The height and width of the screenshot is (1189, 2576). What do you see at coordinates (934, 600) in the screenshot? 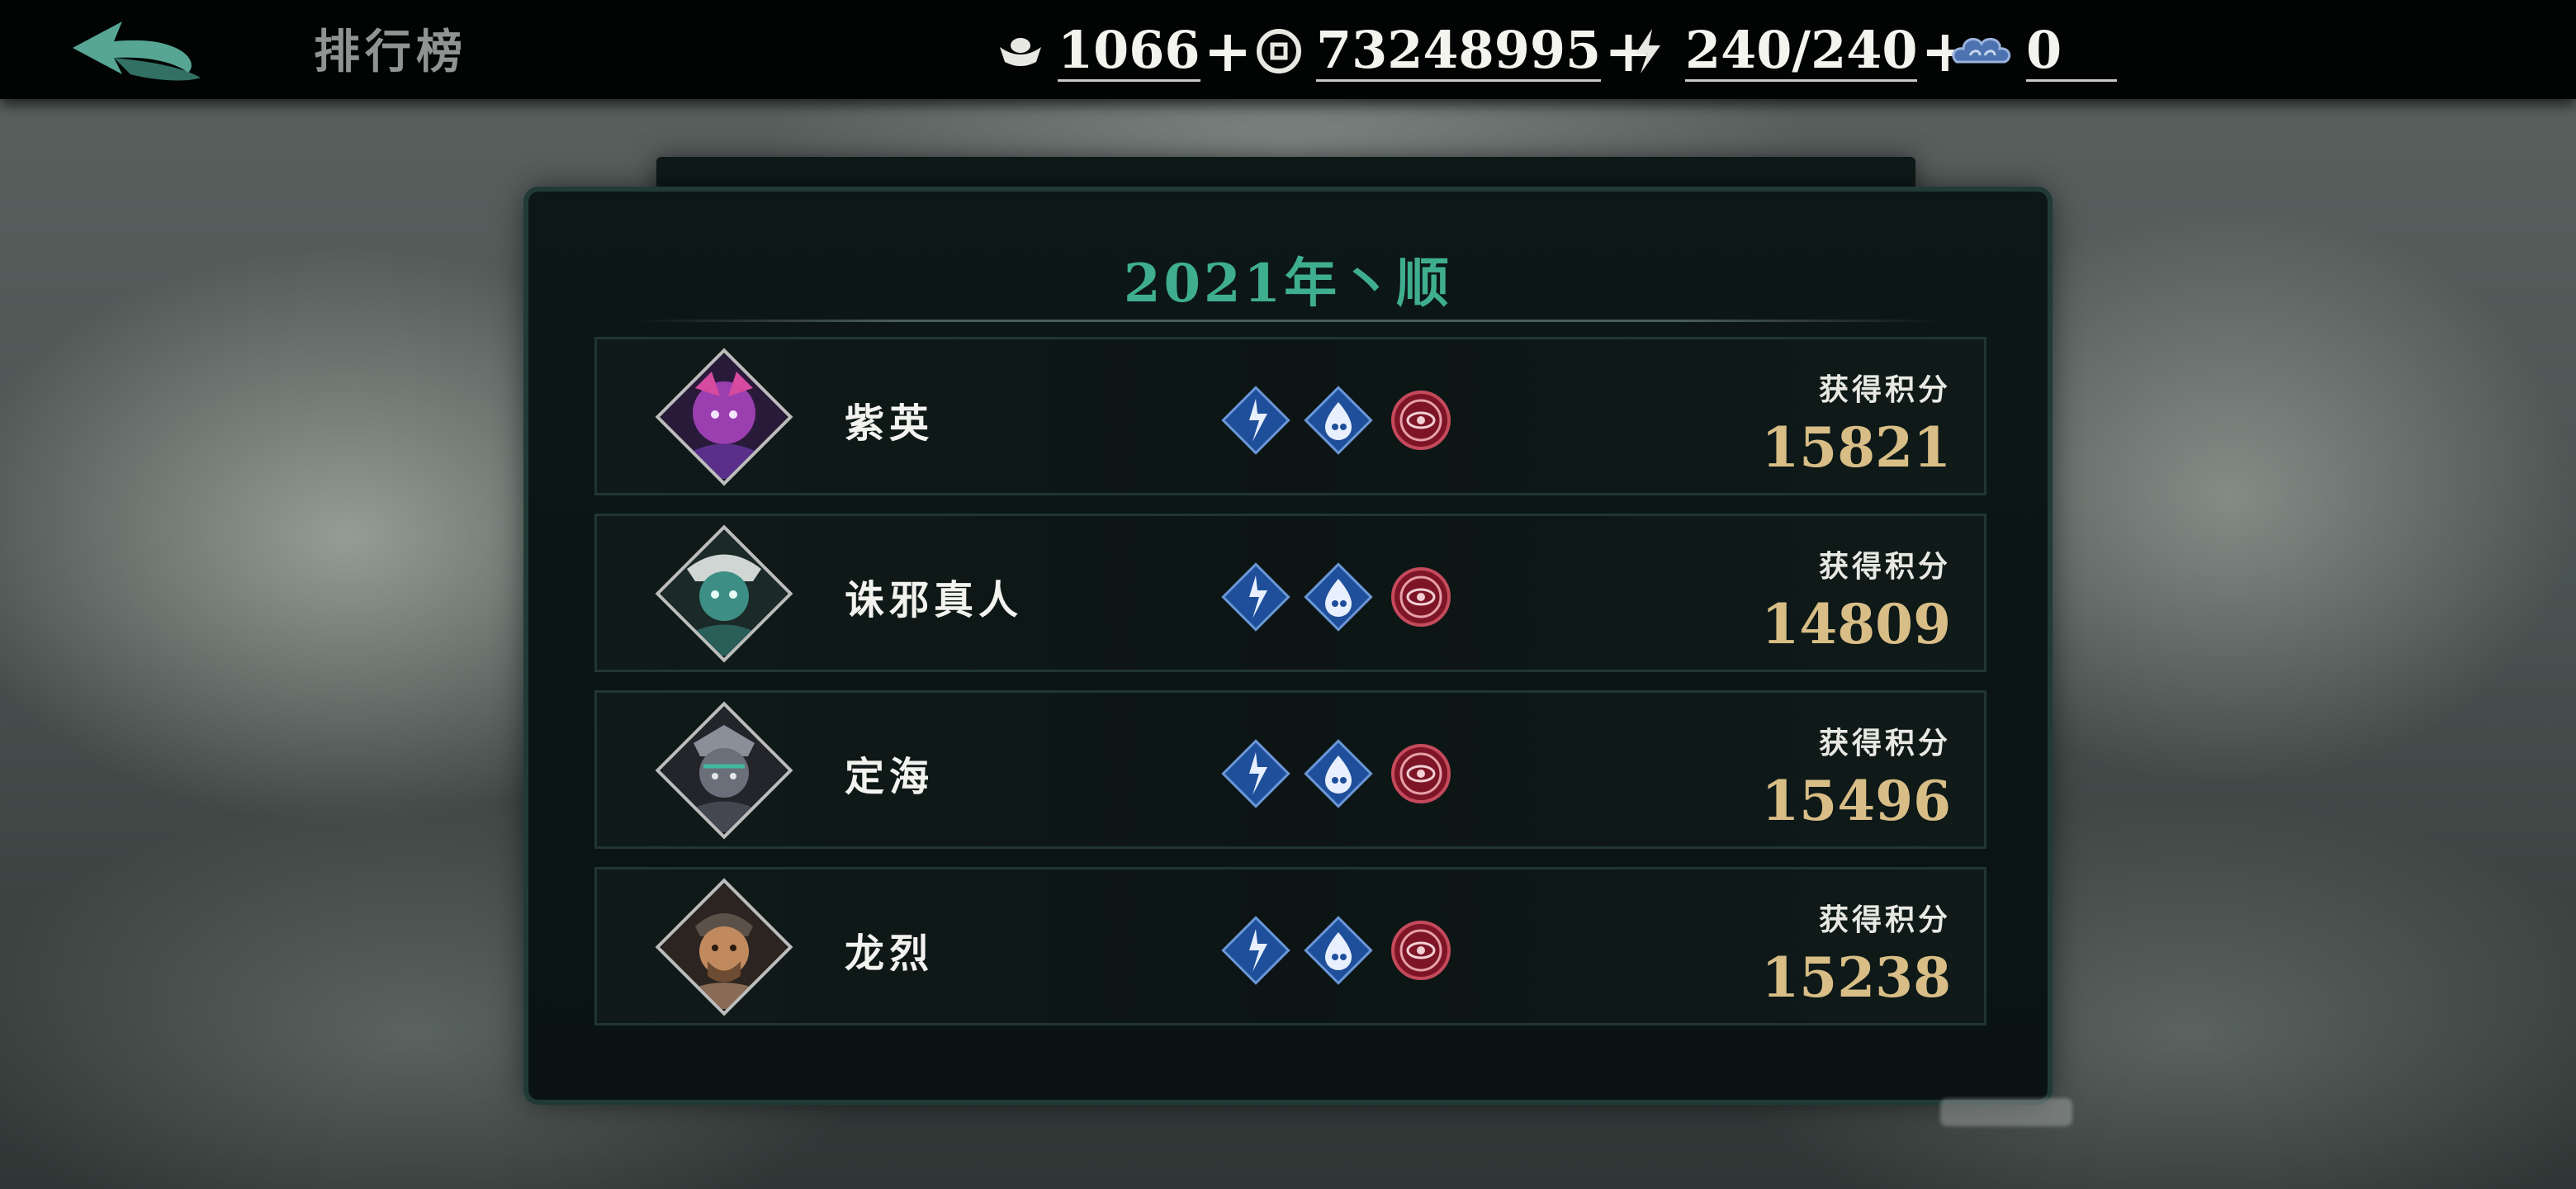
I see `player-name: 诛邪真人` at bounding box center [934, 600].